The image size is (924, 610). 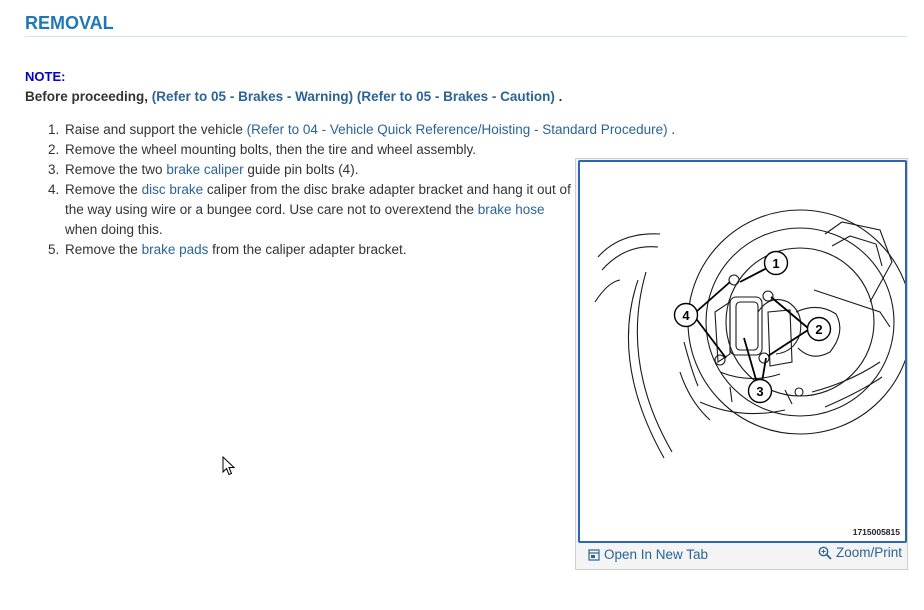 I want to click on figure-id: 1715005815, so click(x=876, y=532).